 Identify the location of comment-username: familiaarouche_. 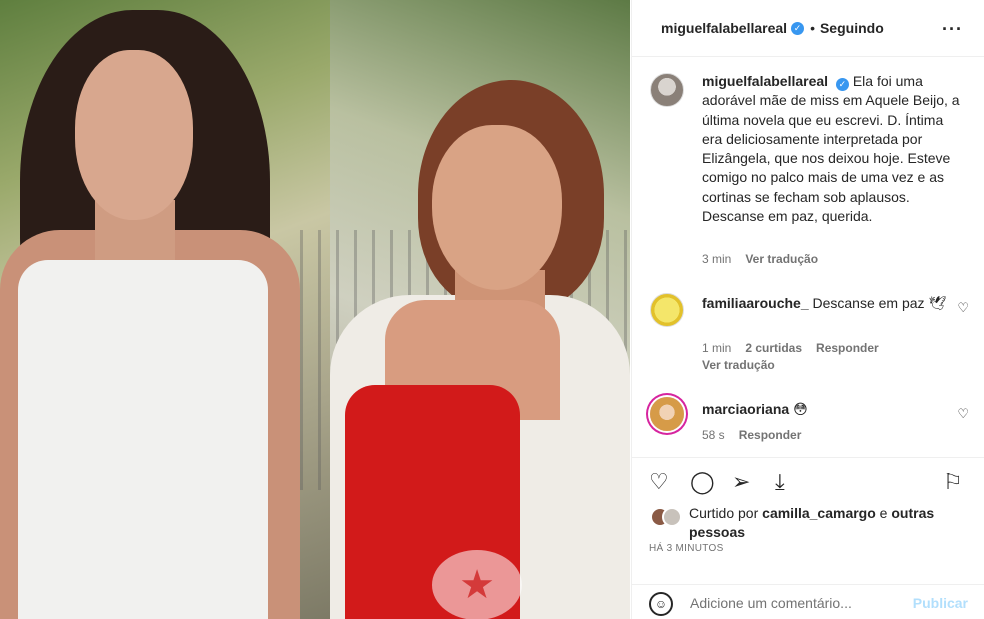
(755, 303).